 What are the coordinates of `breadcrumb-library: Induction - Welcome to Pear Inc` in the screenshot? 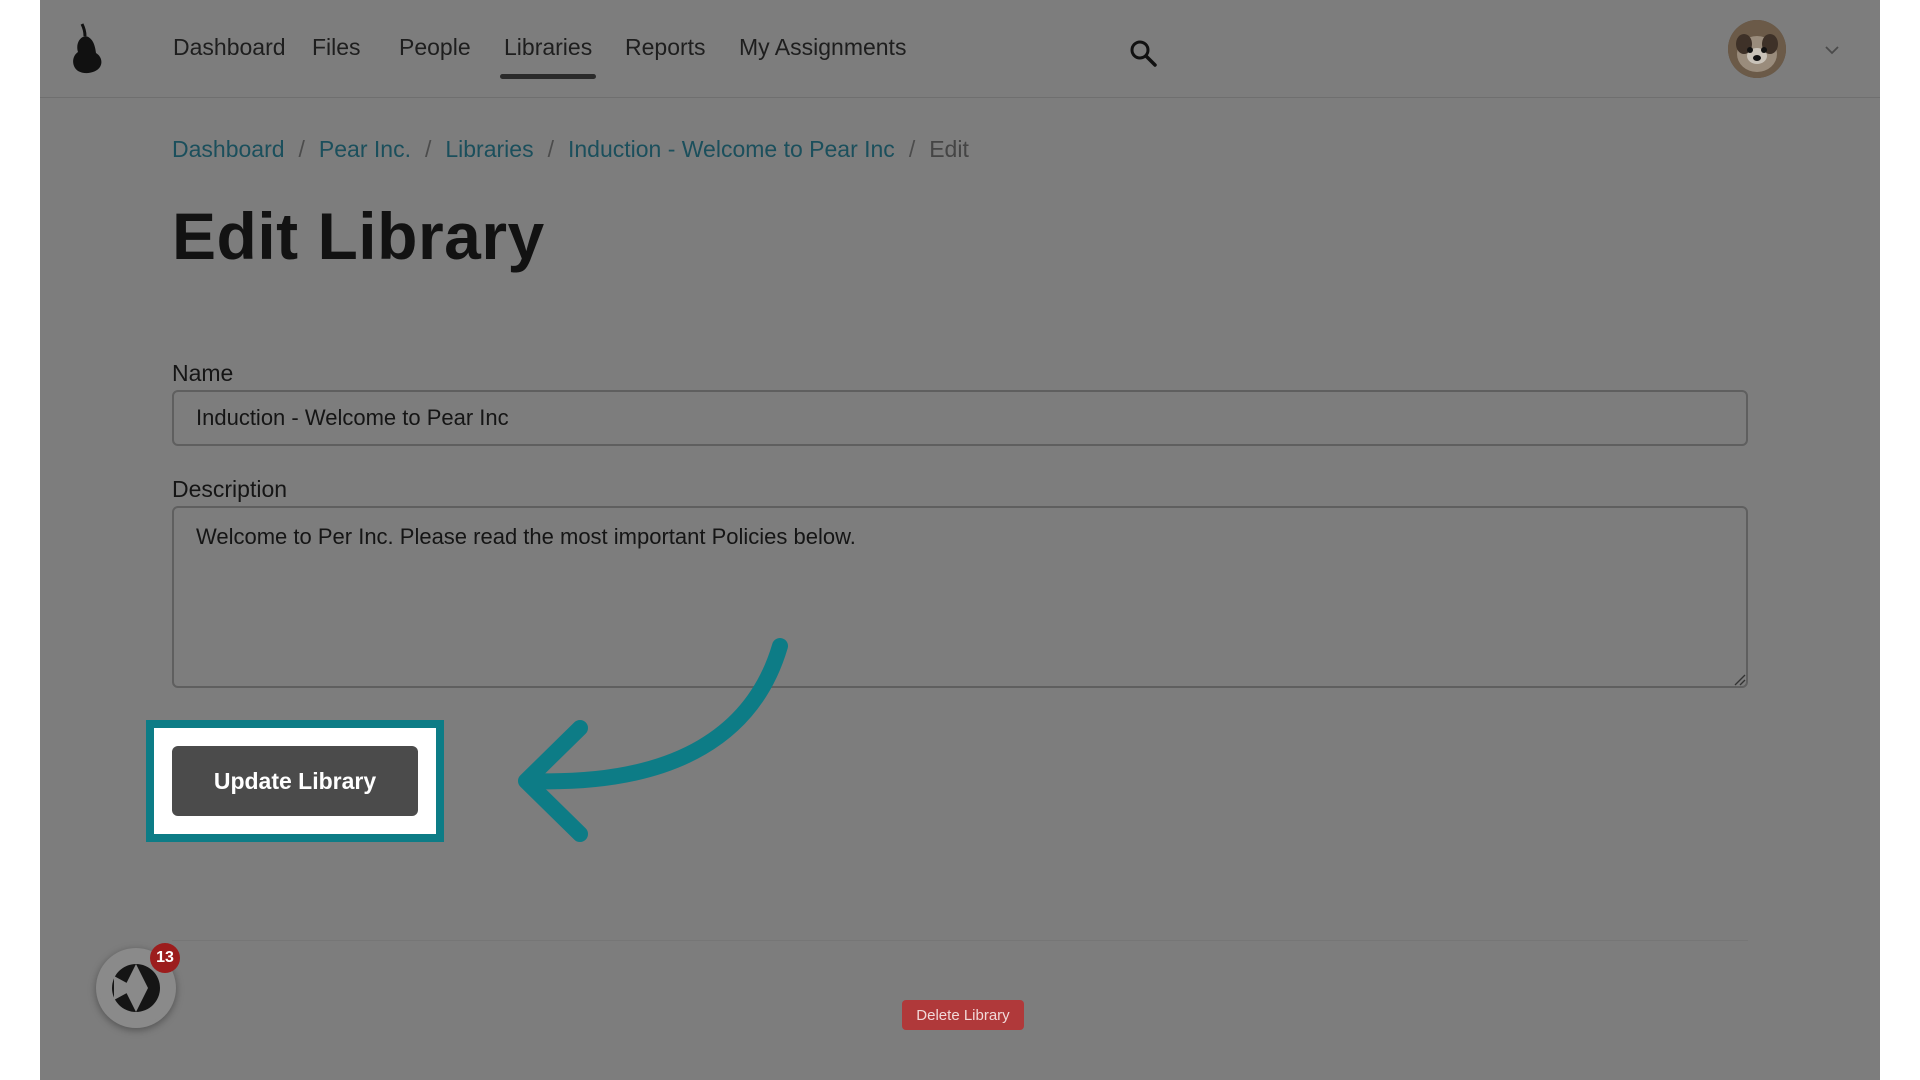 It's located at (731, 149).